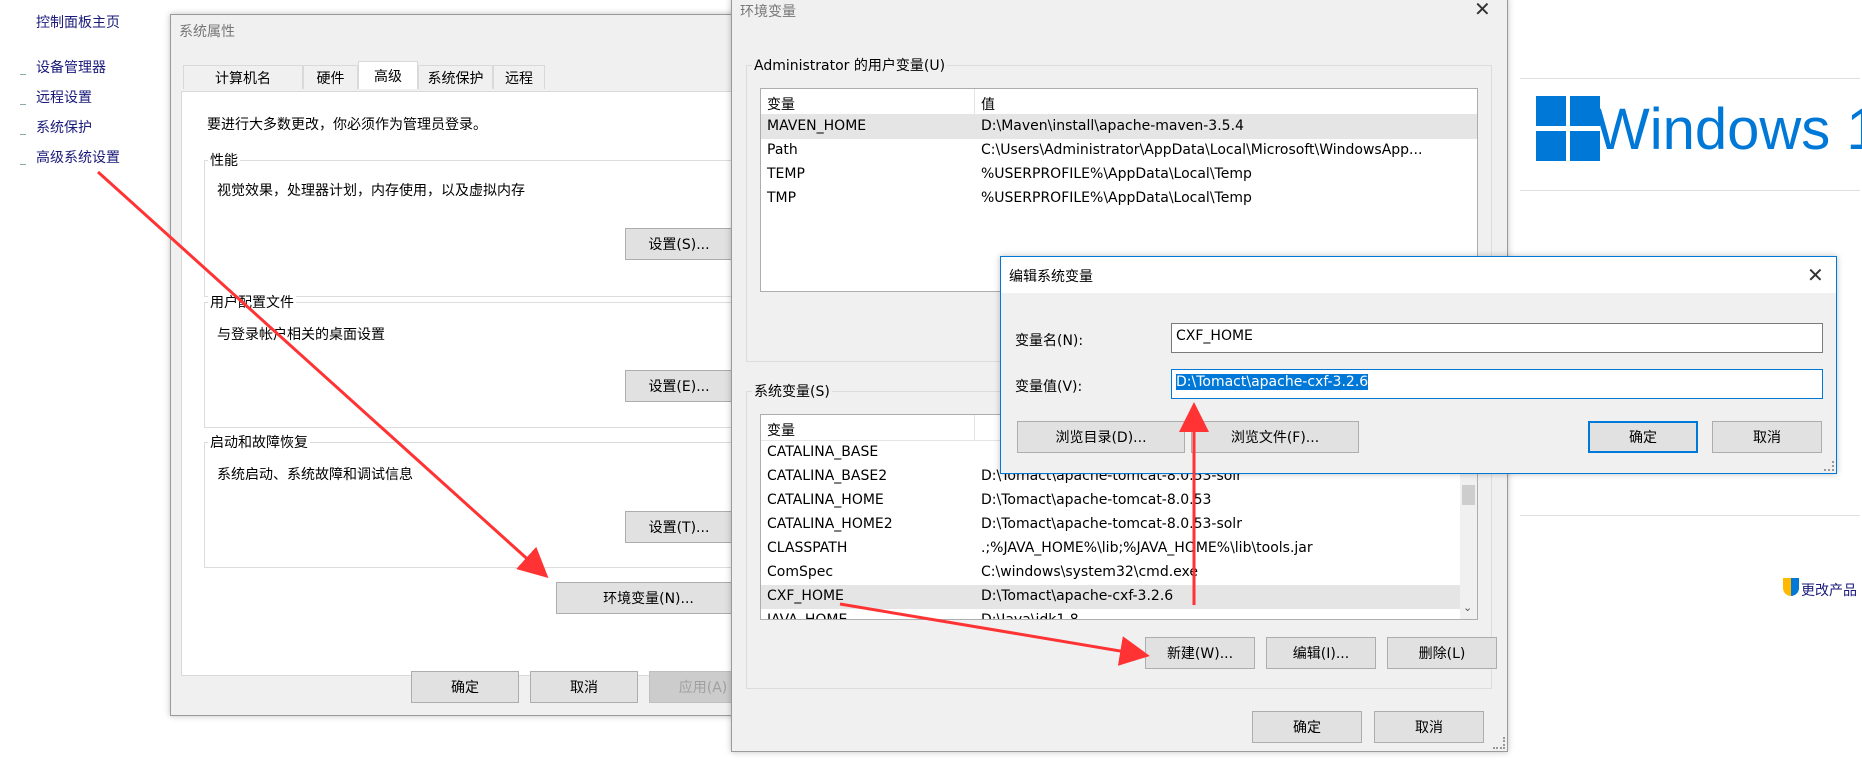 The height and width of the screenshot is (774, 1862). What do you see at coordinates (252, 302) in the screenshot?
I see `user-profiles-label: 用户配置文件` at bounding box center [252, 302].